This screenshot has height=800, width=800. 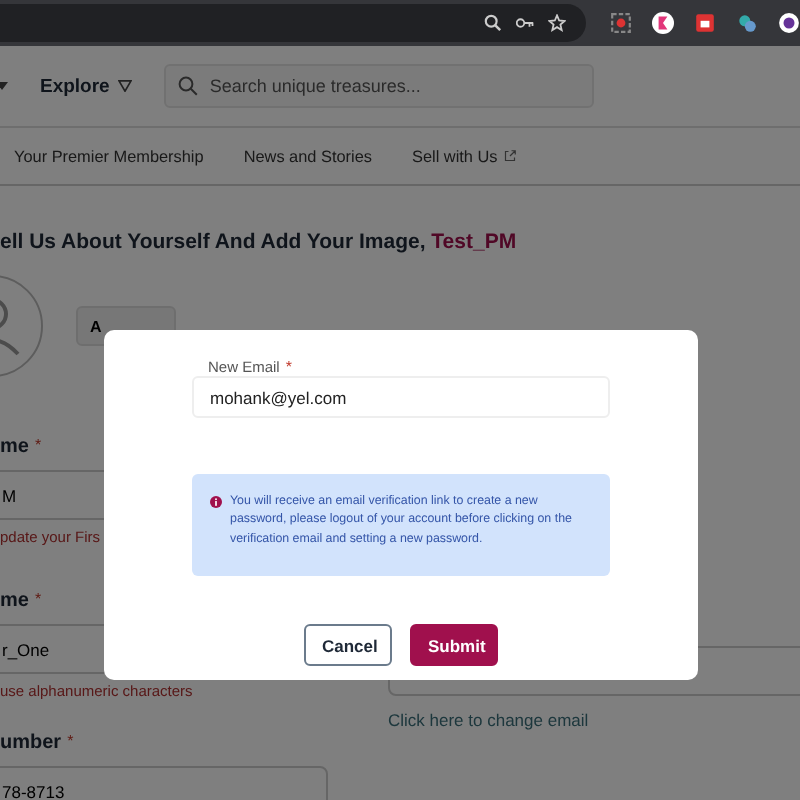 I want to click on field-label: umber, so click(x=31, y=743).